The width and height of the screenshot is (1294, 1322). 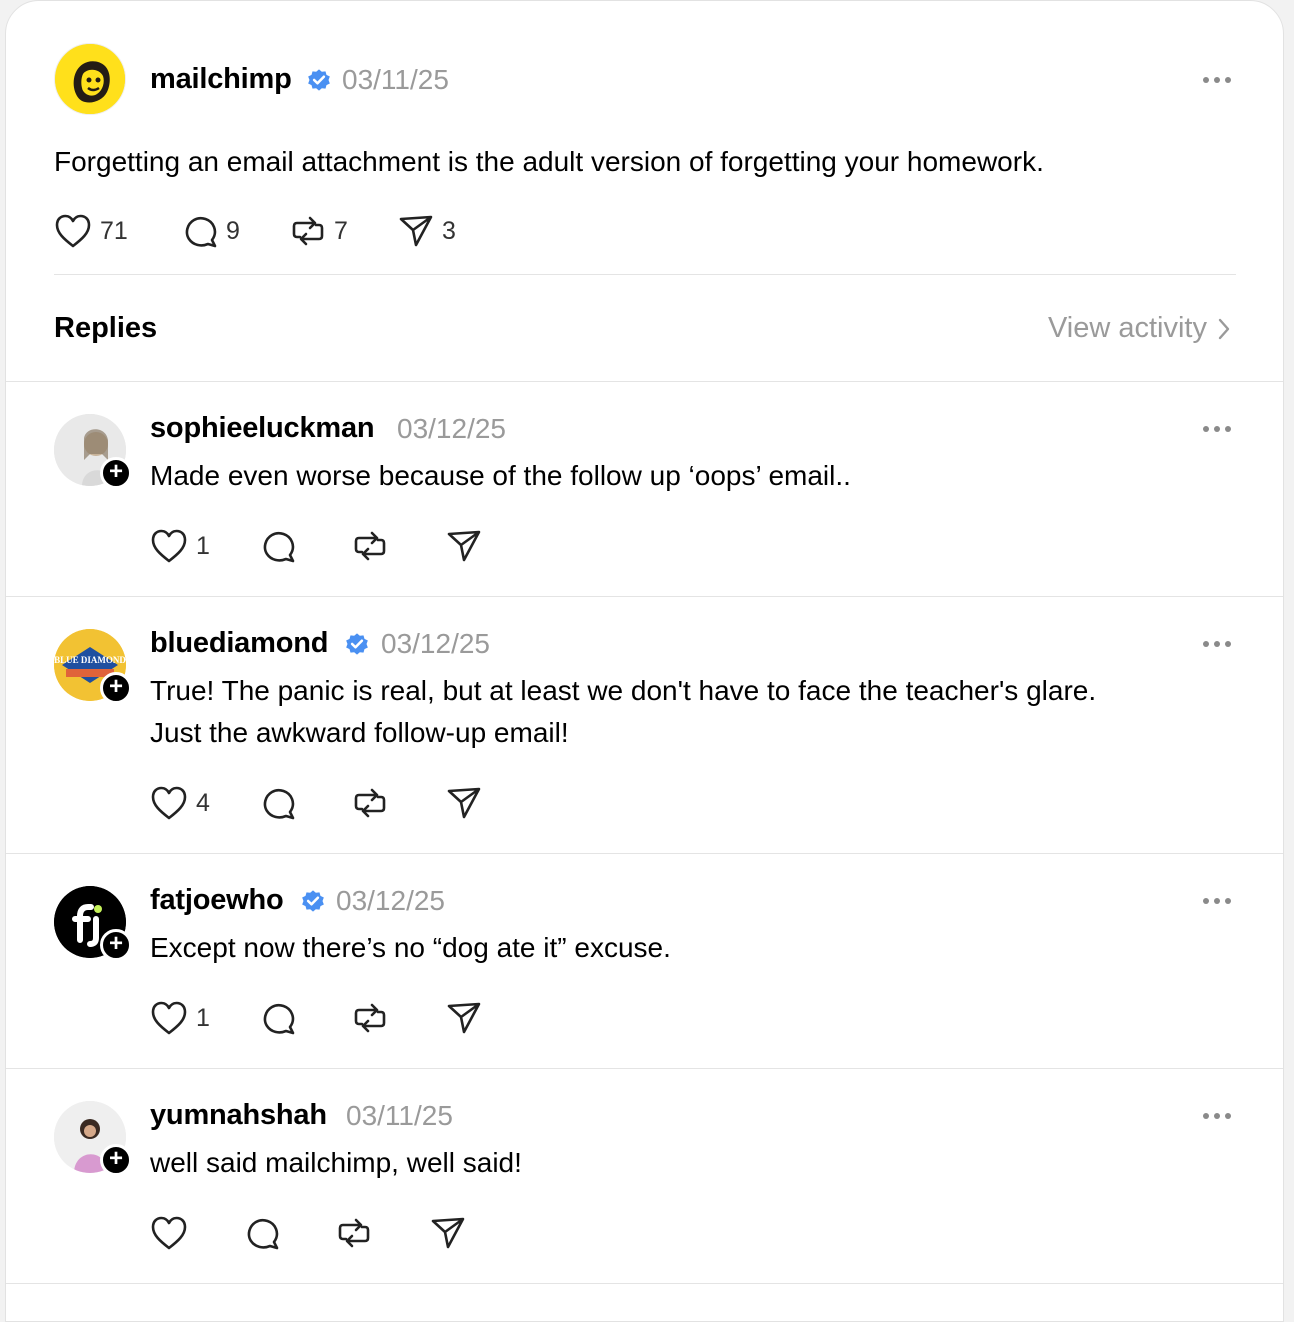 What do you see at coordinates (449, 230) in the screenshot?
I see `share-count: 3` at bounding box center [449, 230].